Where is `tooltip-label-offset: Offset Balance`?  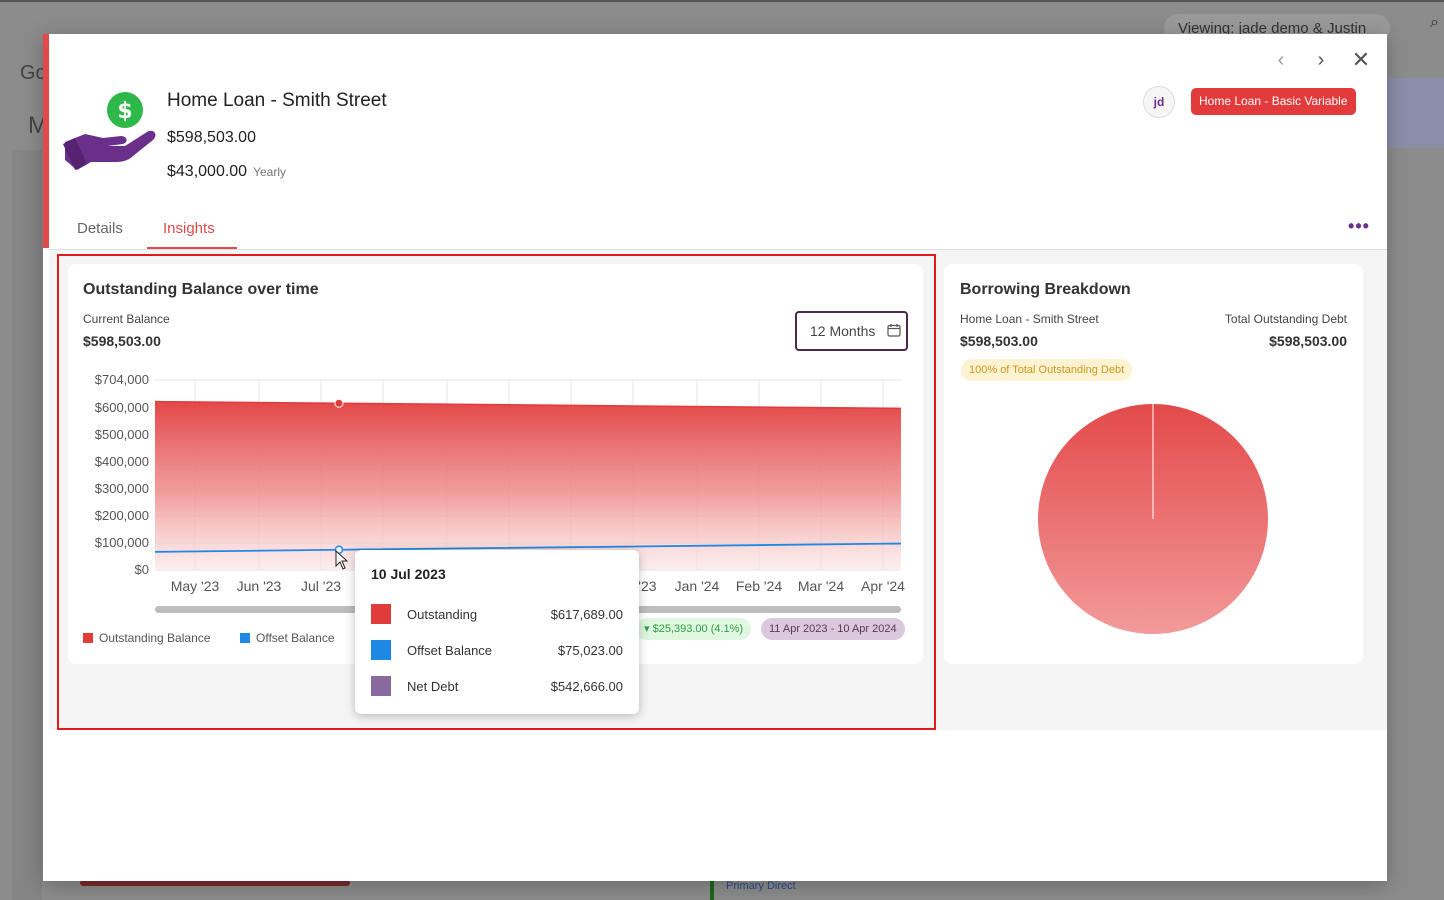 tooltip-label-offset: Offset Balance is located at coordinates (450, 650).